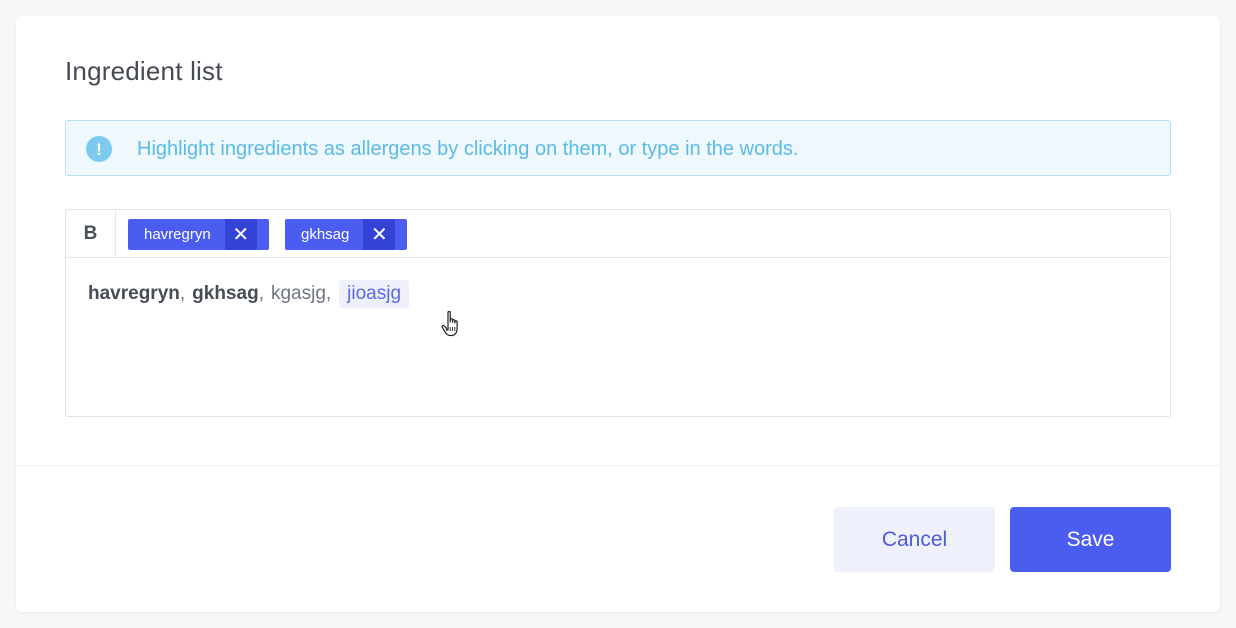 The image size is (1236, 628). What do you see at coordinates (99, 149) in the screenshot?
I see `info-circle-icon: !` at bounding box center [99, 149].